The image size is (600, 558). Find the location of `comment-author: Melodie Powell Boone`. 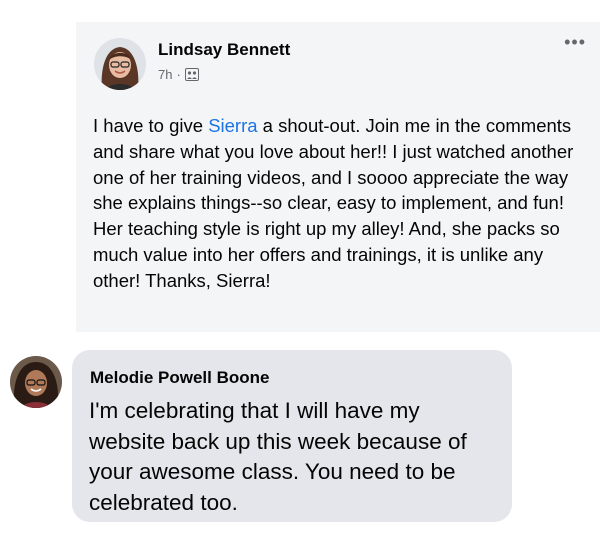

comment-author: Melodie Powell Boone is located at coordinates (179, 378).